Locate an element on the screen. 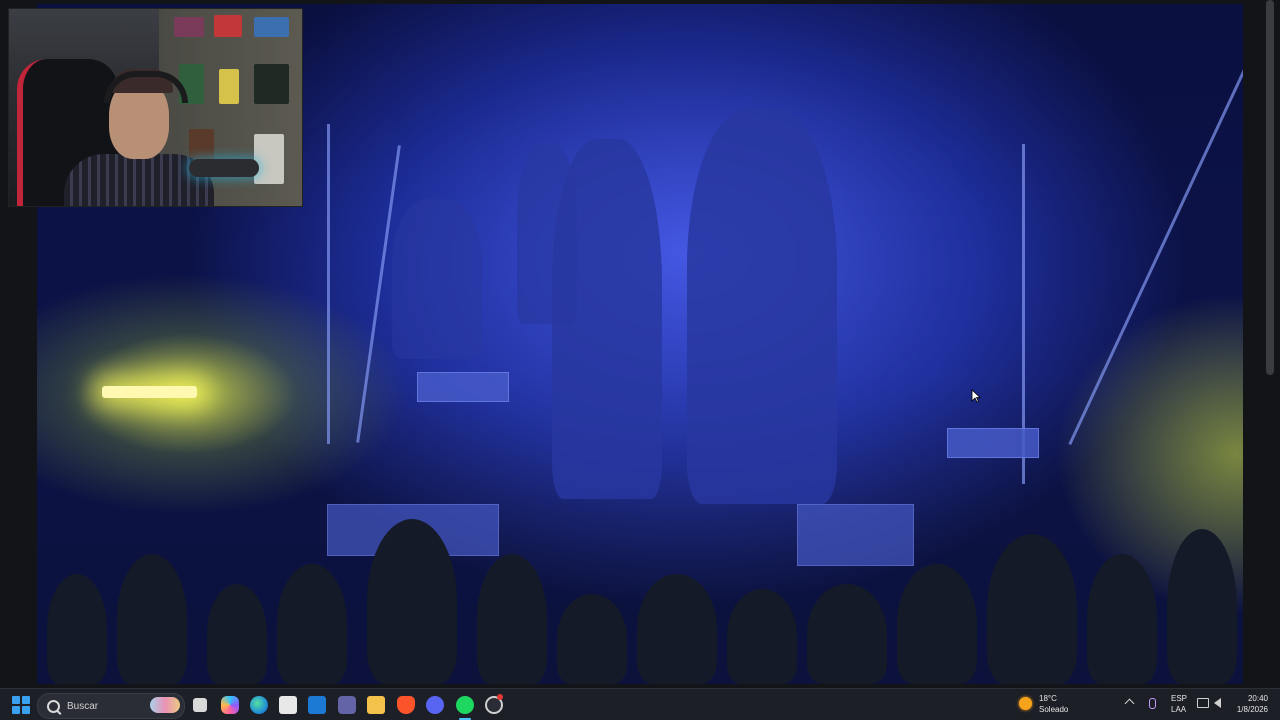  mouse-cursor-icon is located at coordinates (976, 396).